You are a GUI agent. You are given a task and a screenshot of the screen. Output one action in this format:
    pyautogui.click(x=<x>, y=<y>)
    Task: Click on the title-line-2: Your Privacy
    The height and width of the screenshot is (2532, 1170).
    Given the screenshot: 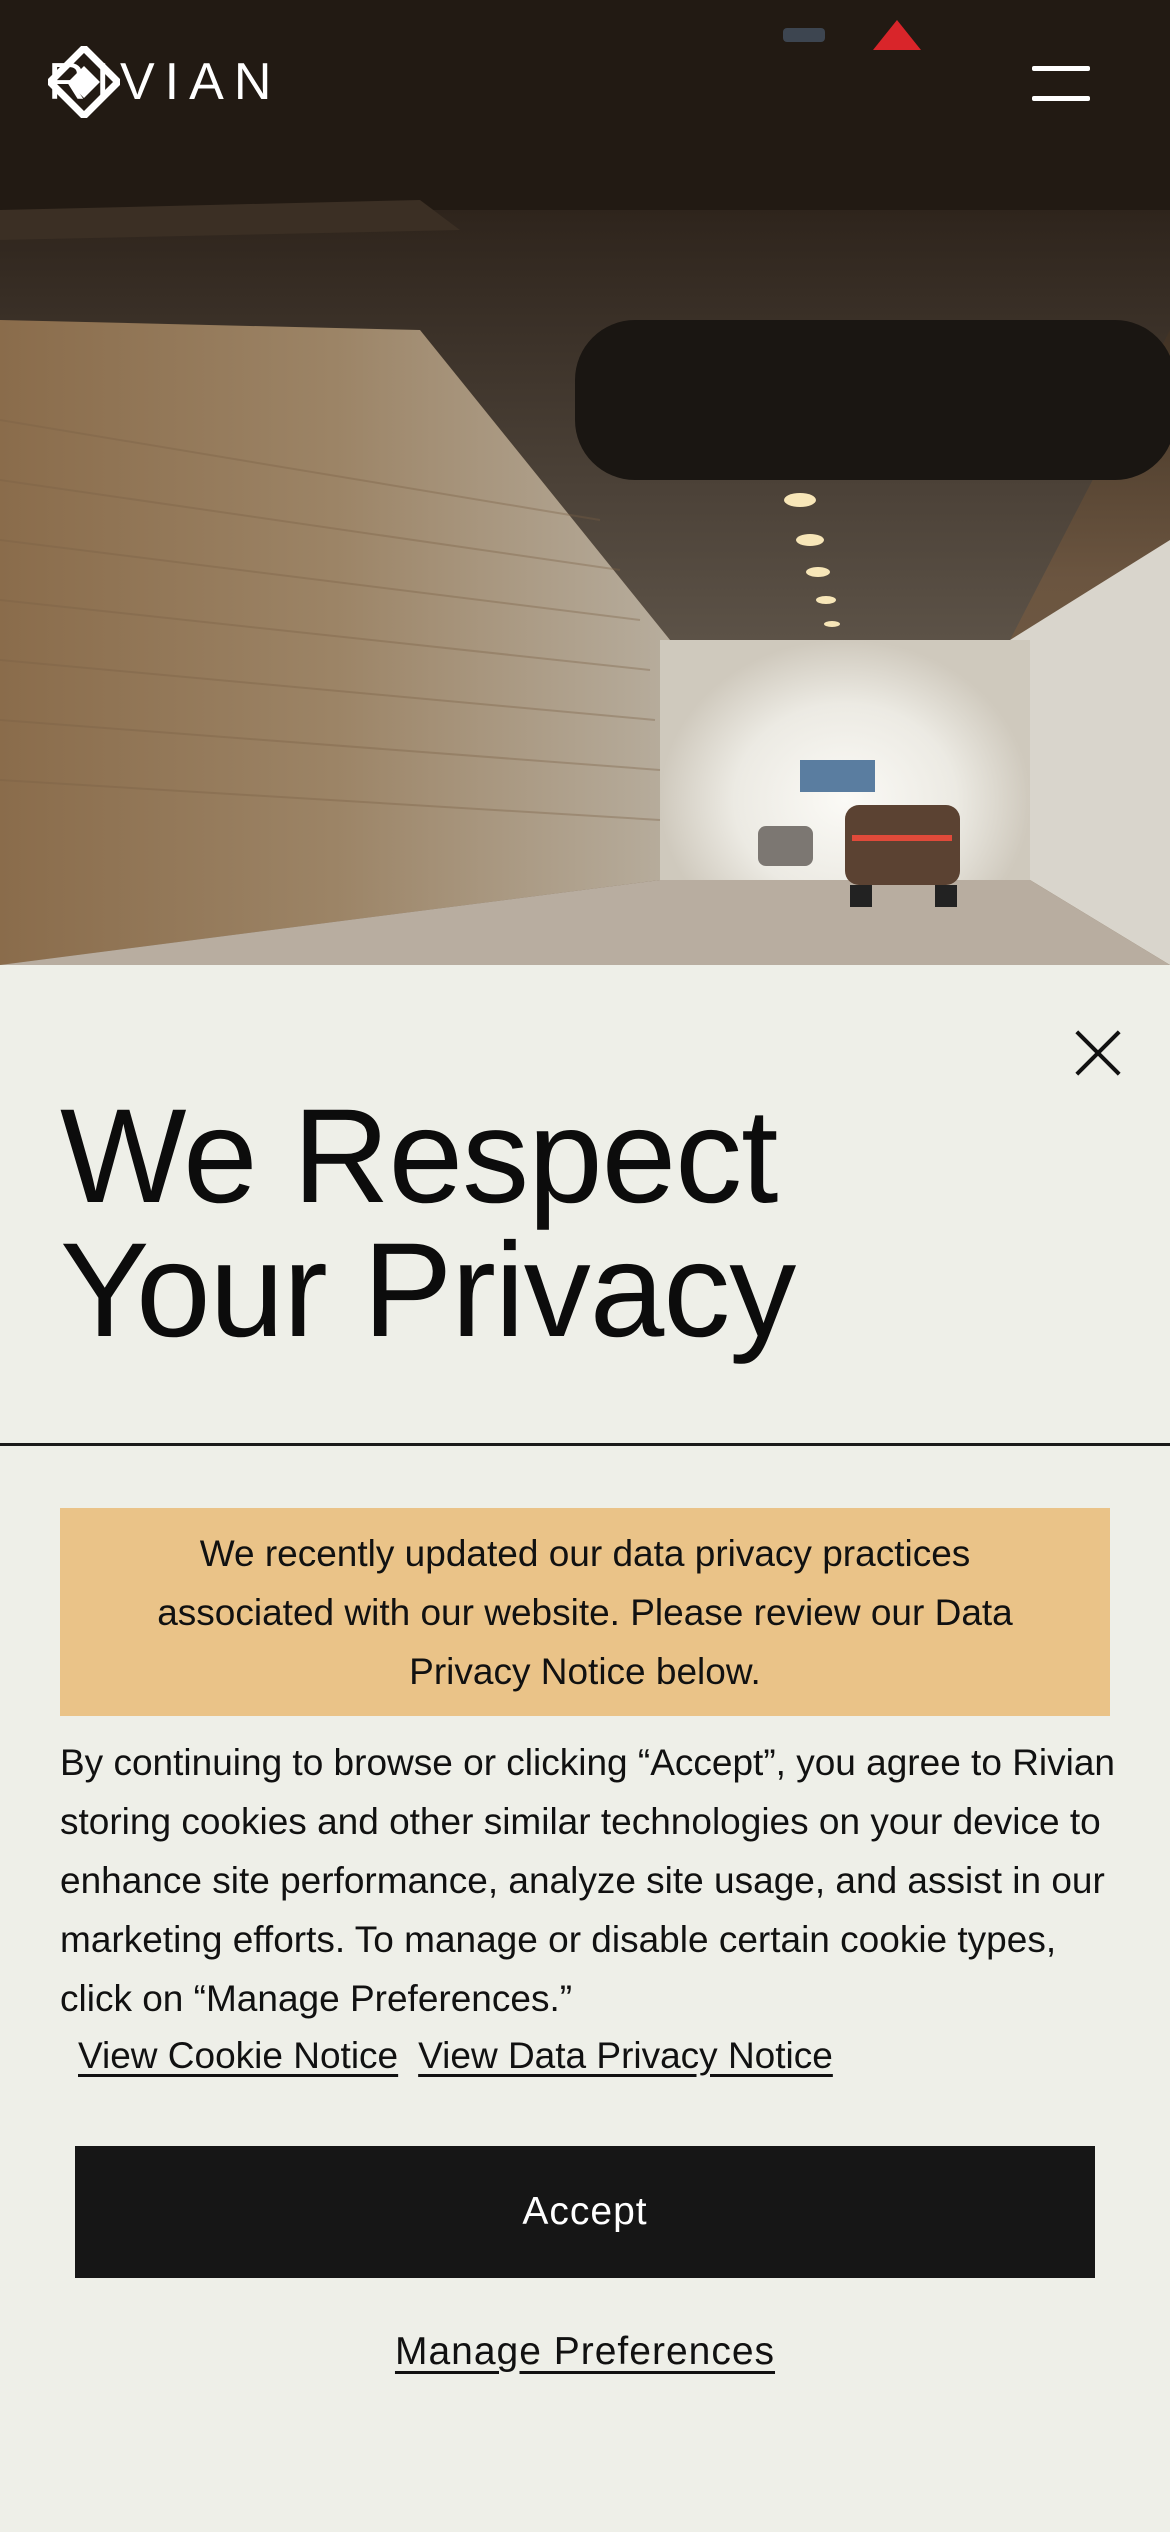 What is the action you would take?
    pyautogui.click(x=428, y=1290)
    